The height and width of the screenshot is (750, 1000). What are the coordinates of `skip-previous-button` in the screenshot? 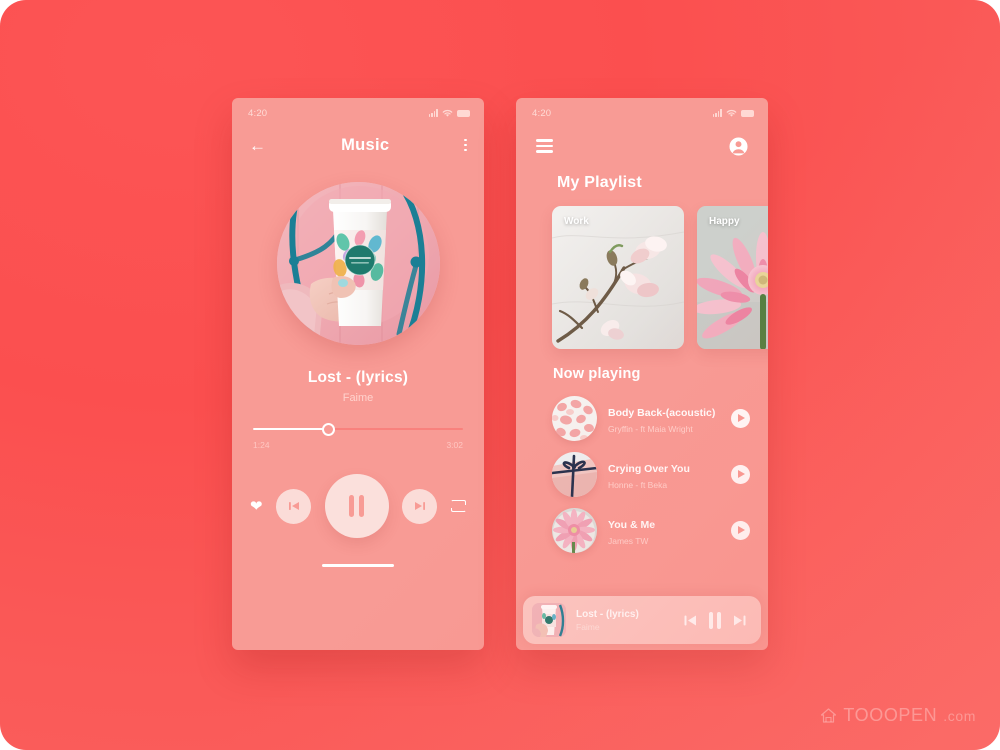 It's located at (294, 506).